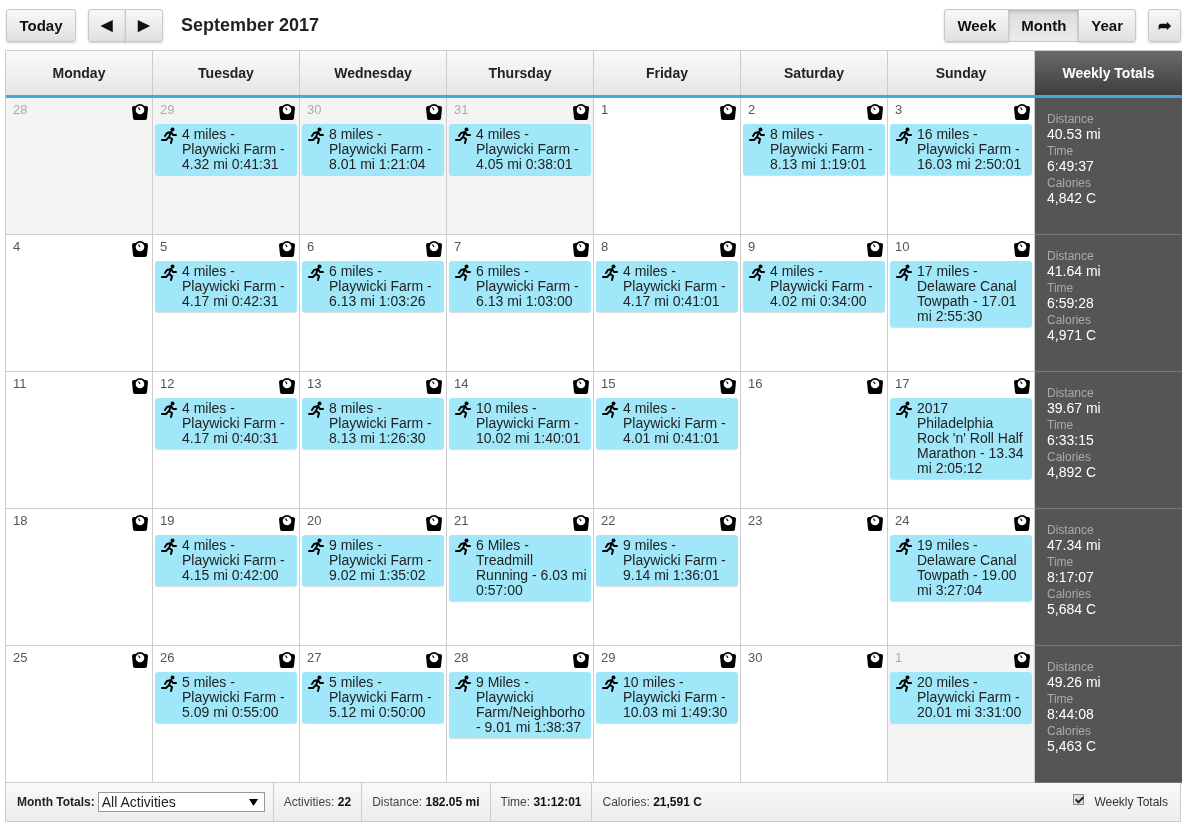  Describe the element at coordinates (1079, 799) in the screenshot. I see `weekly-totals-checkbox` at that location.